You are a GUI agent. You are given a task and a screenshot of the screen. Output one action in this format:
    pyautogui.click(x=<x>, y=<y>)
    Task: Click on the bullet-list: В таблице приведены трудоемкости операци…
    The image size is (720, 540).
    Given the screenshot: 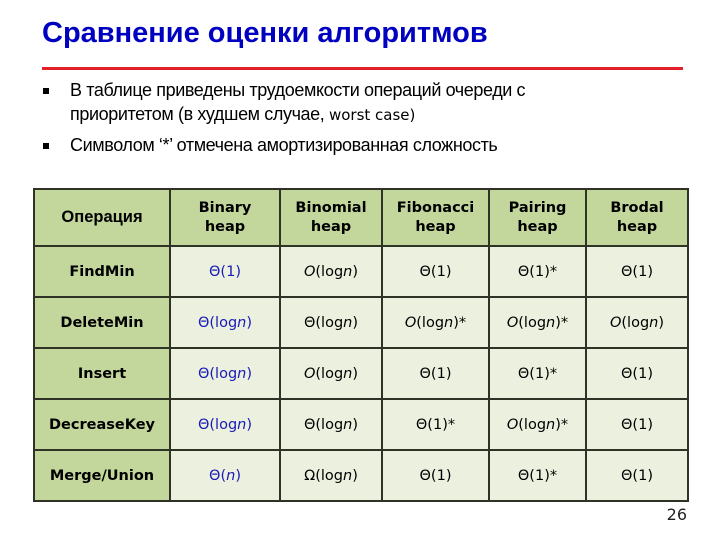 What is the action you would take?
    pyautogui.click(x=350, y=117)
    